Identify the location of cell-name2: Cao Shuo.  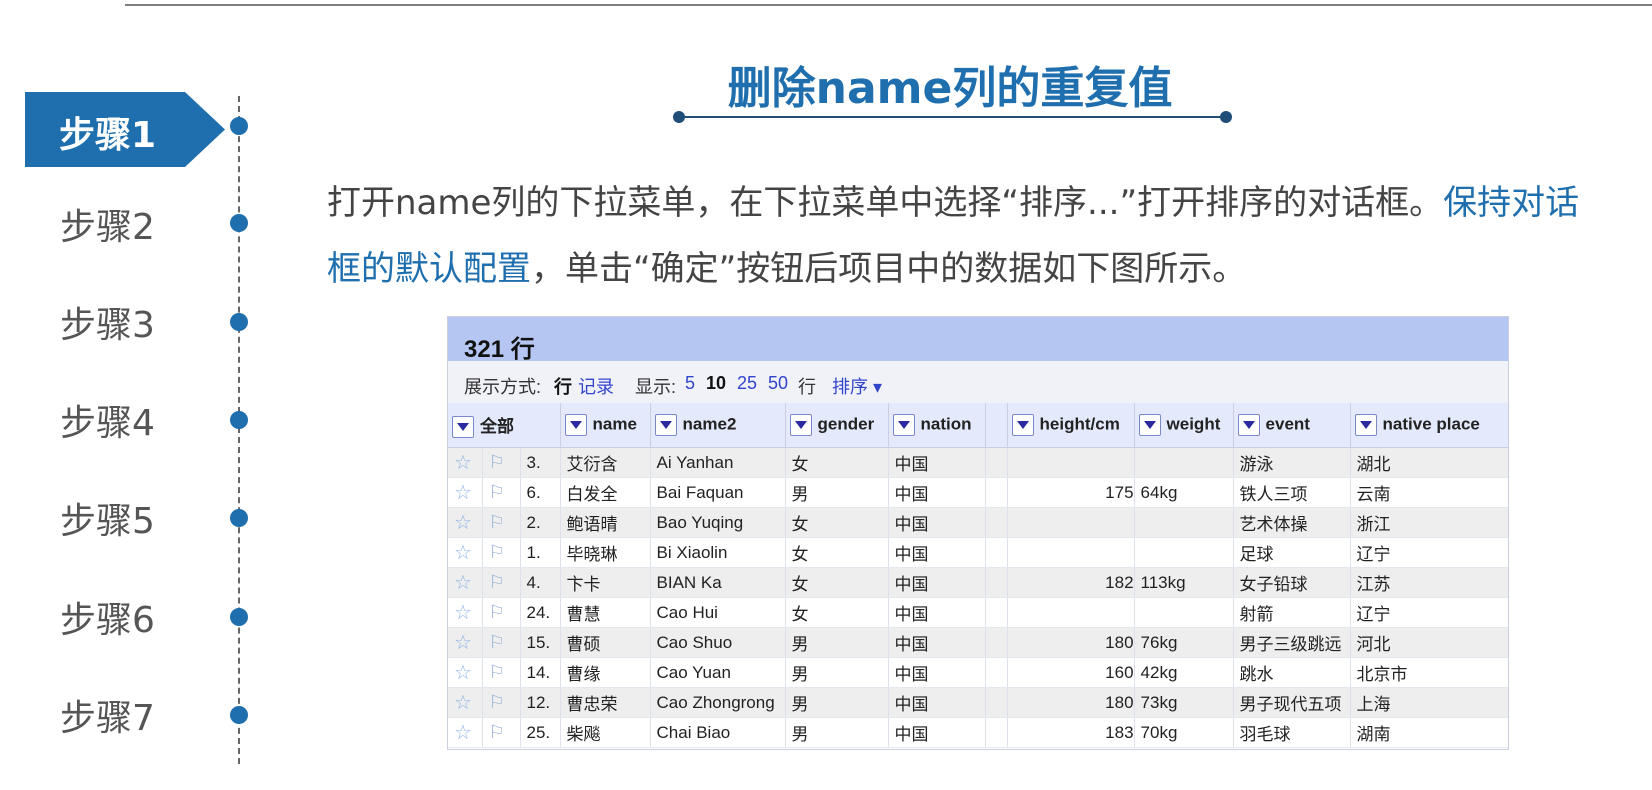
(718, 642).